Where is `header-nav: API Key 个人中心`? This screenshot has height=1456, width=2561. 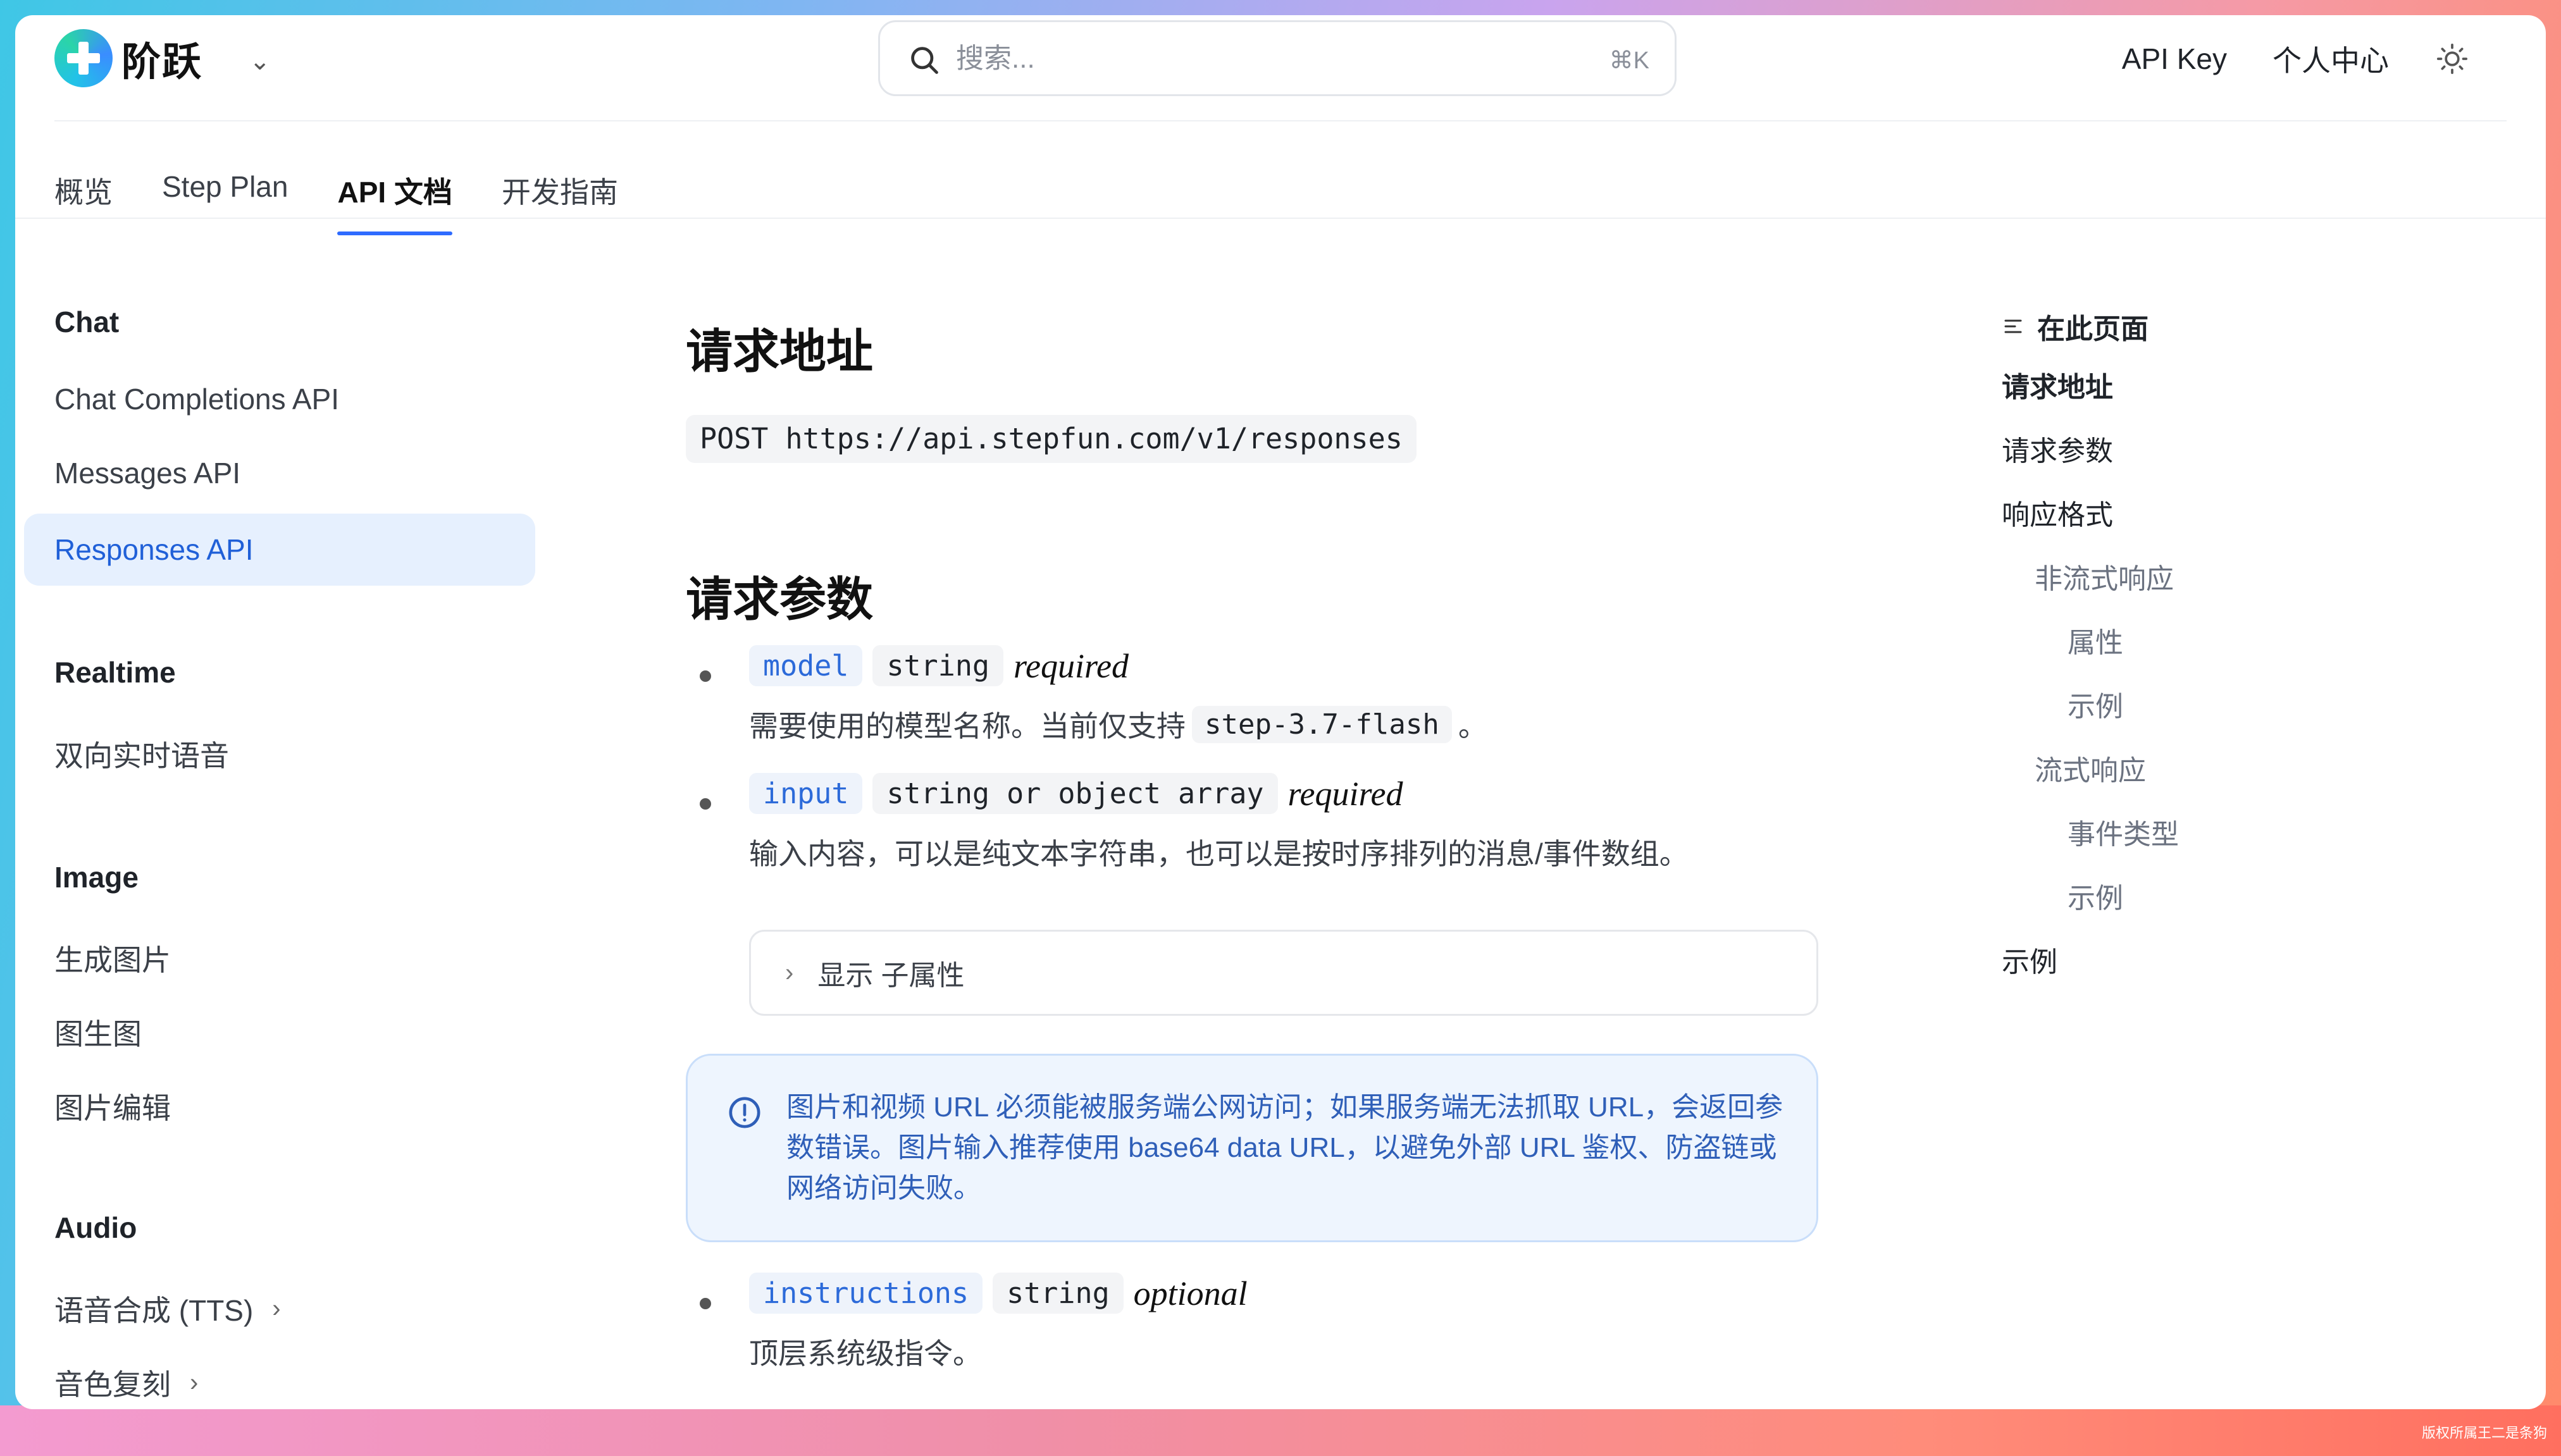 header-nav: API Key 个人中心 is located at coordinates (2296, 59).